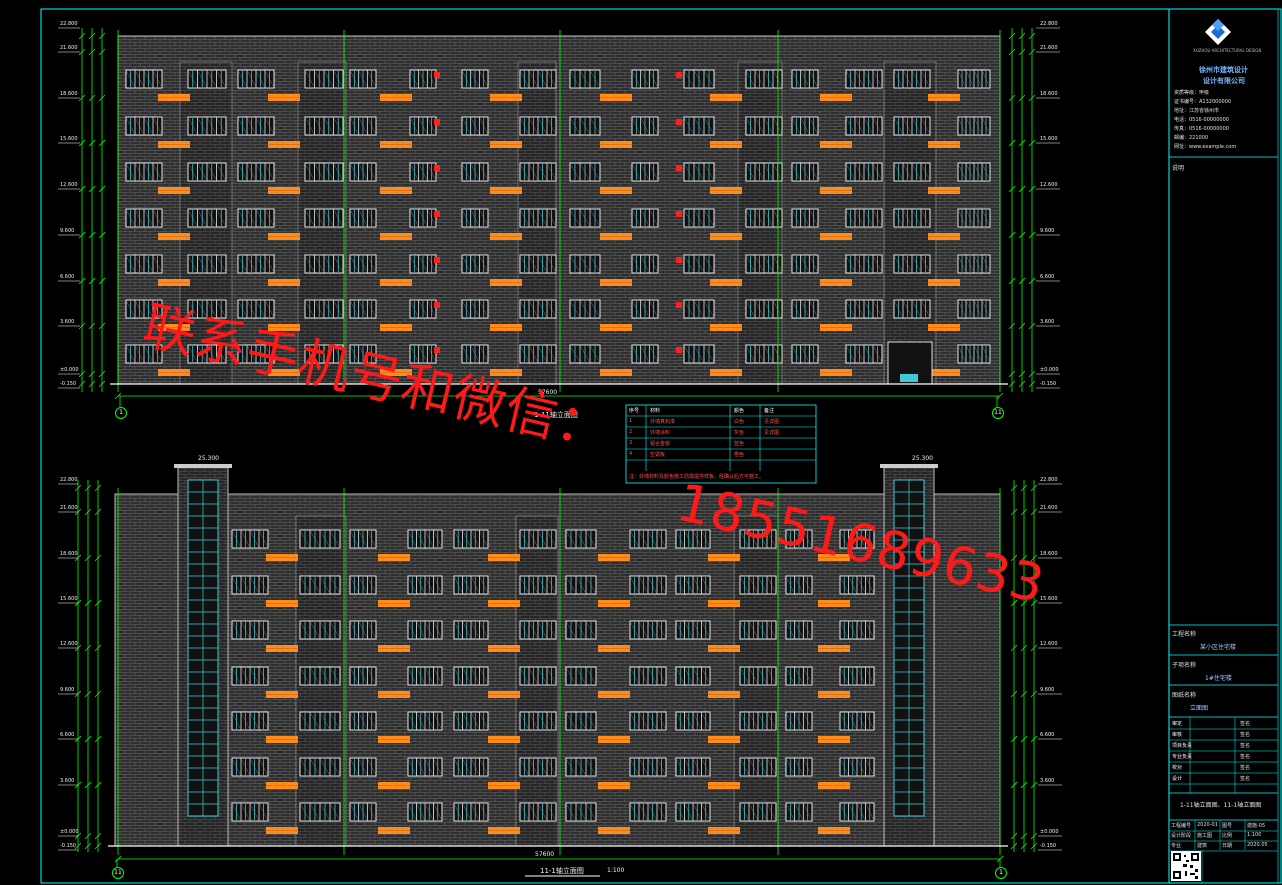 The height and width of the screenshot is (885, 1282). Describe the element at coordinates (631, 454) in the screenshot. I see `legend-cell: 4` at that location.